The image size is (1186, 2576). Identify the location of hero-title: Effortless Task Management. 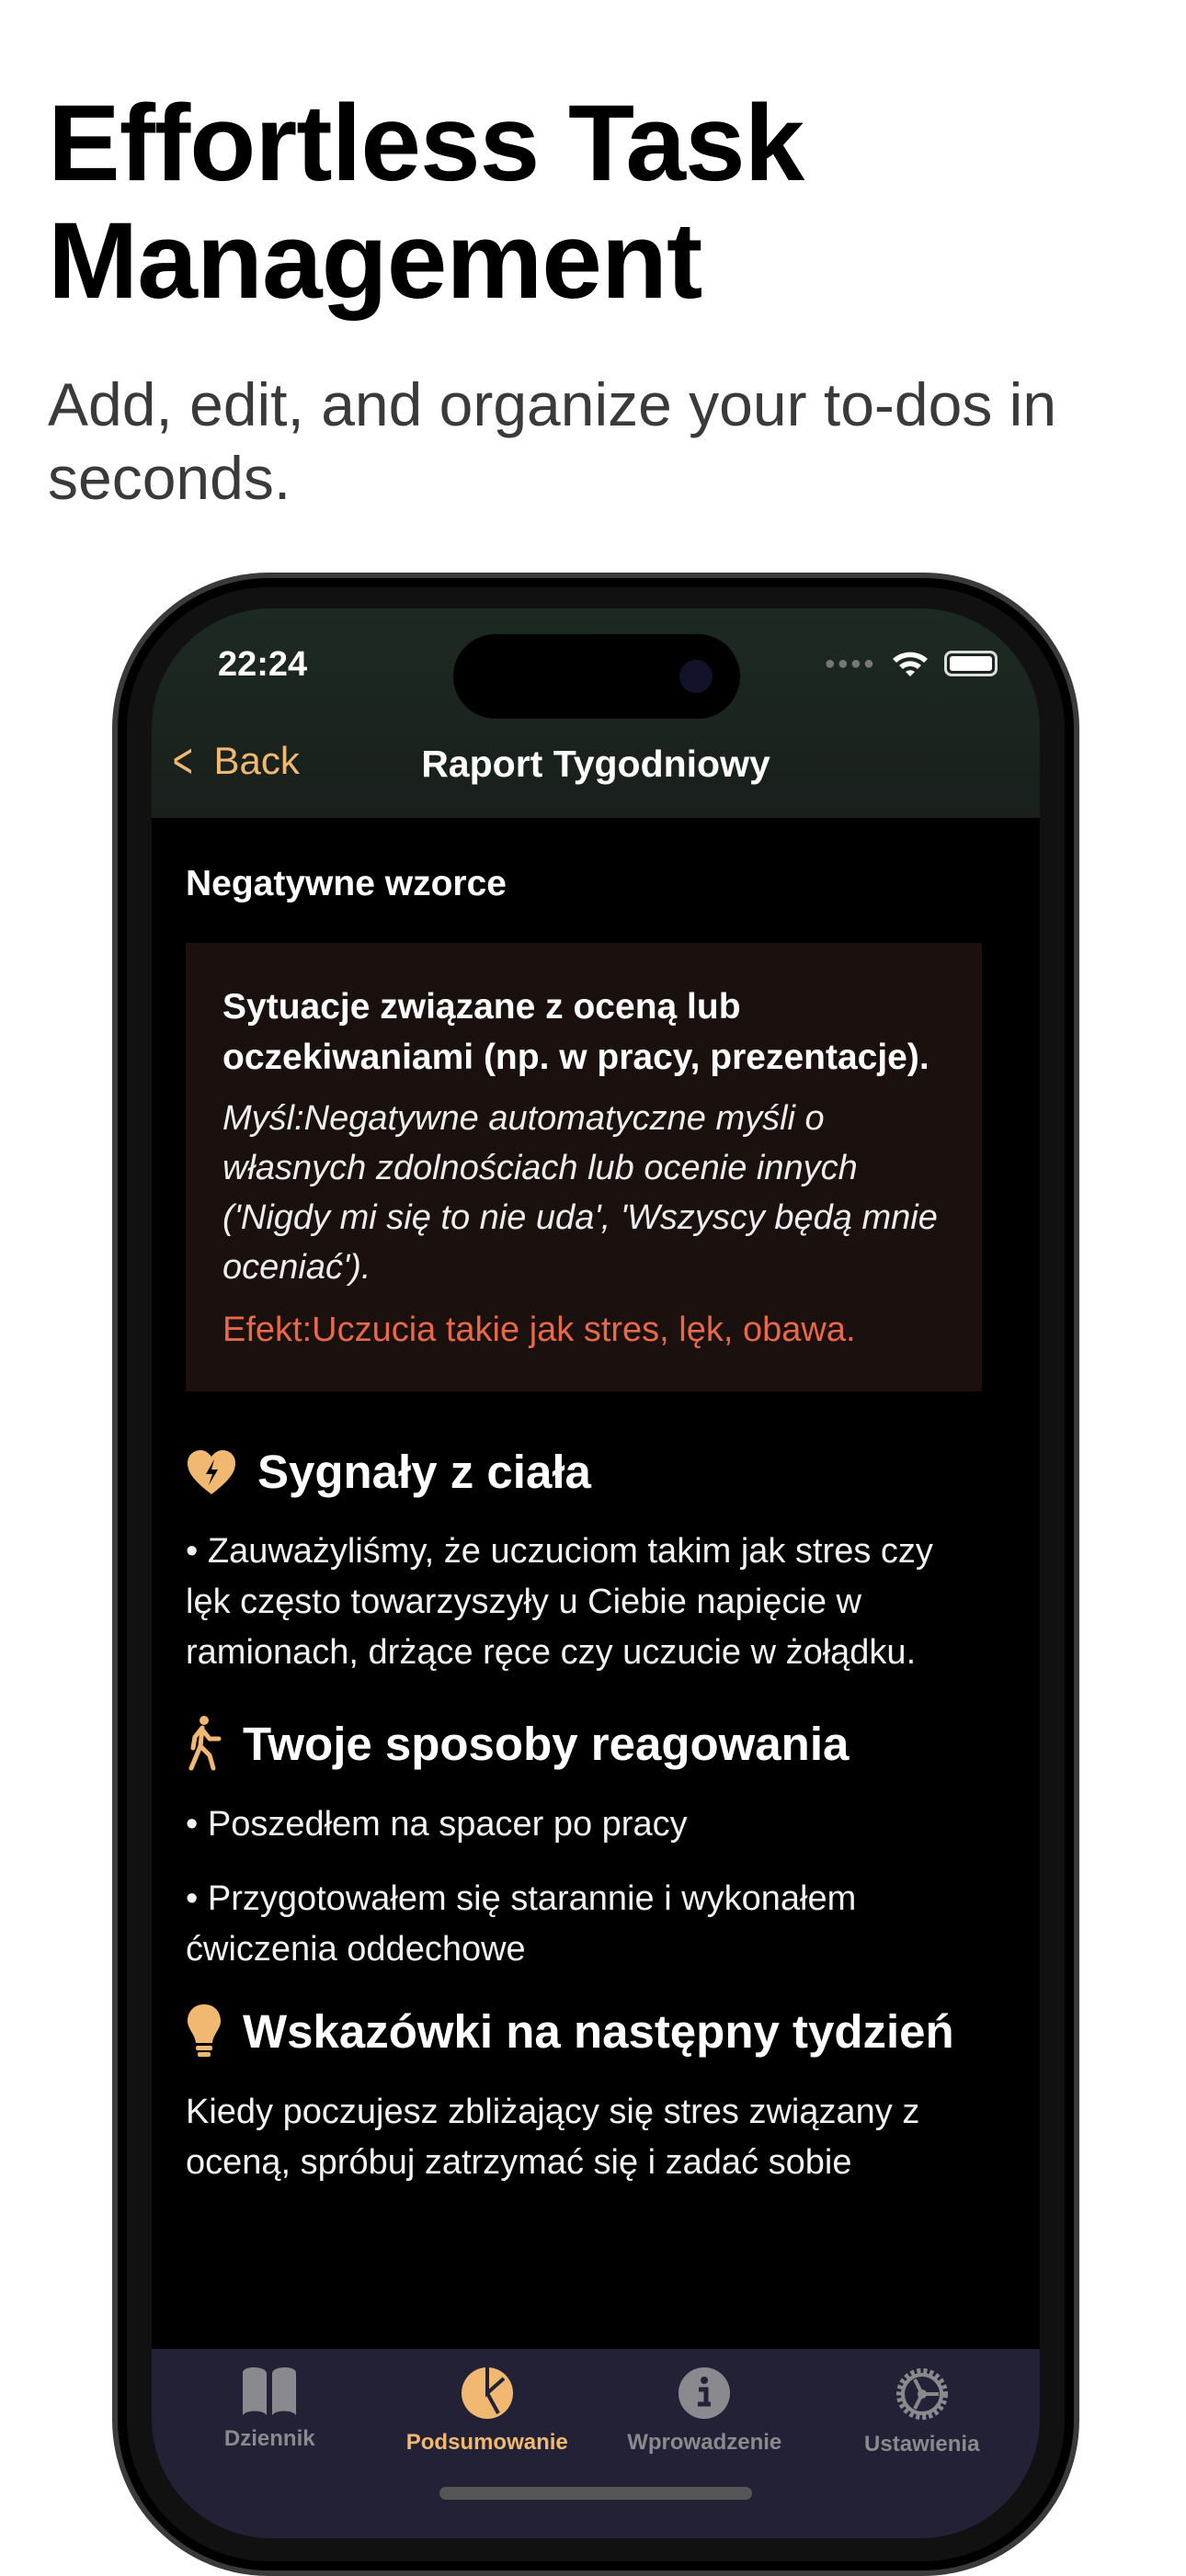
(426, 202).